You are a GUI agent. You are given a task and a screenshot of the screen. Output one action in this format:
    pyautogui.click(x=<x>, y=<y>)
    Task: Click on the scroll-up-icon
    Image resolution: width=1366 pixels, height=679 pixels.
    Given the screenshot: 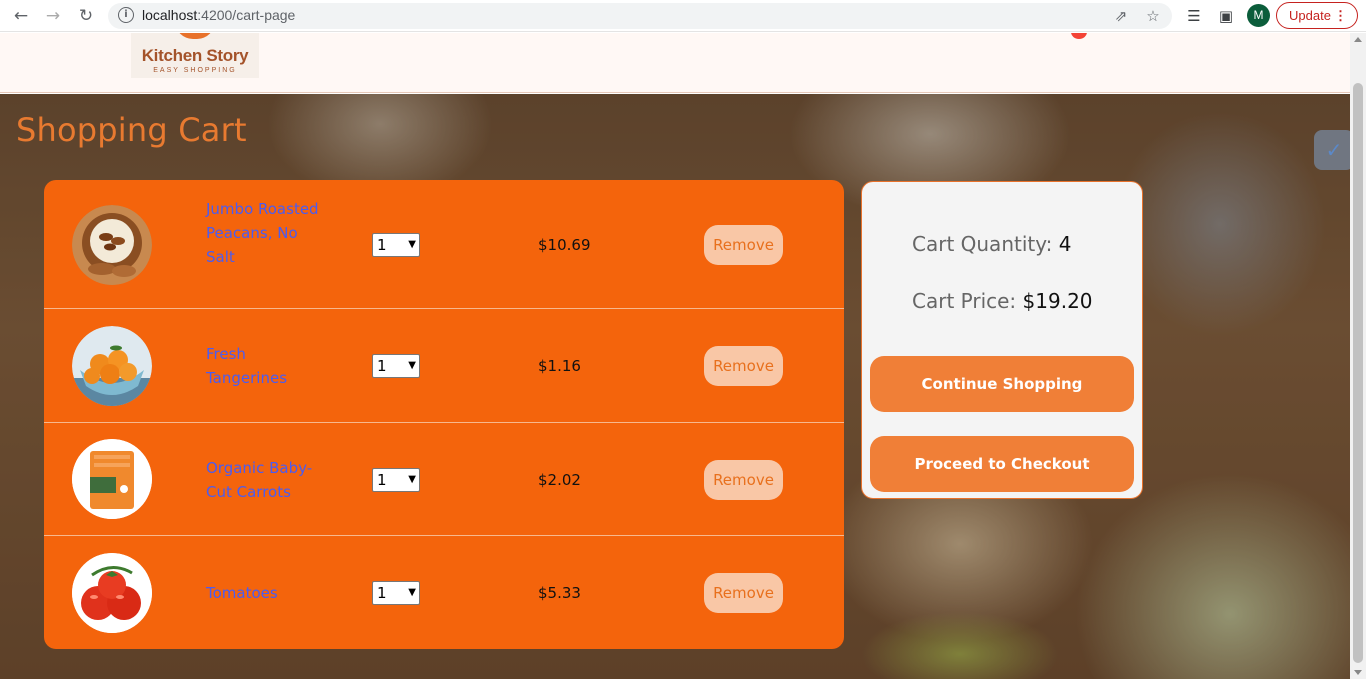 What is the action you would take?
    pyautogui.click(x=1358, y=39)
    